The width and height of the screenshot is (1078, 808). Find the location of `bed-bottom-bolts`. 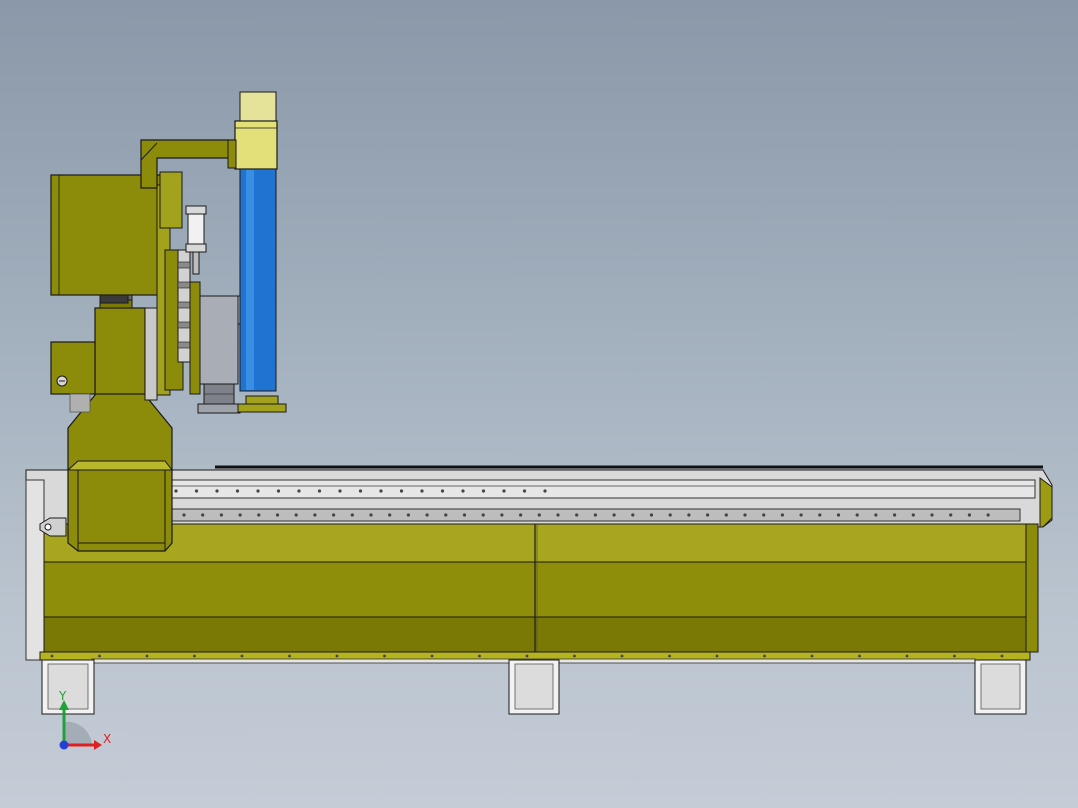

bed-bottom-bolts is located at coordinates (527, 656).